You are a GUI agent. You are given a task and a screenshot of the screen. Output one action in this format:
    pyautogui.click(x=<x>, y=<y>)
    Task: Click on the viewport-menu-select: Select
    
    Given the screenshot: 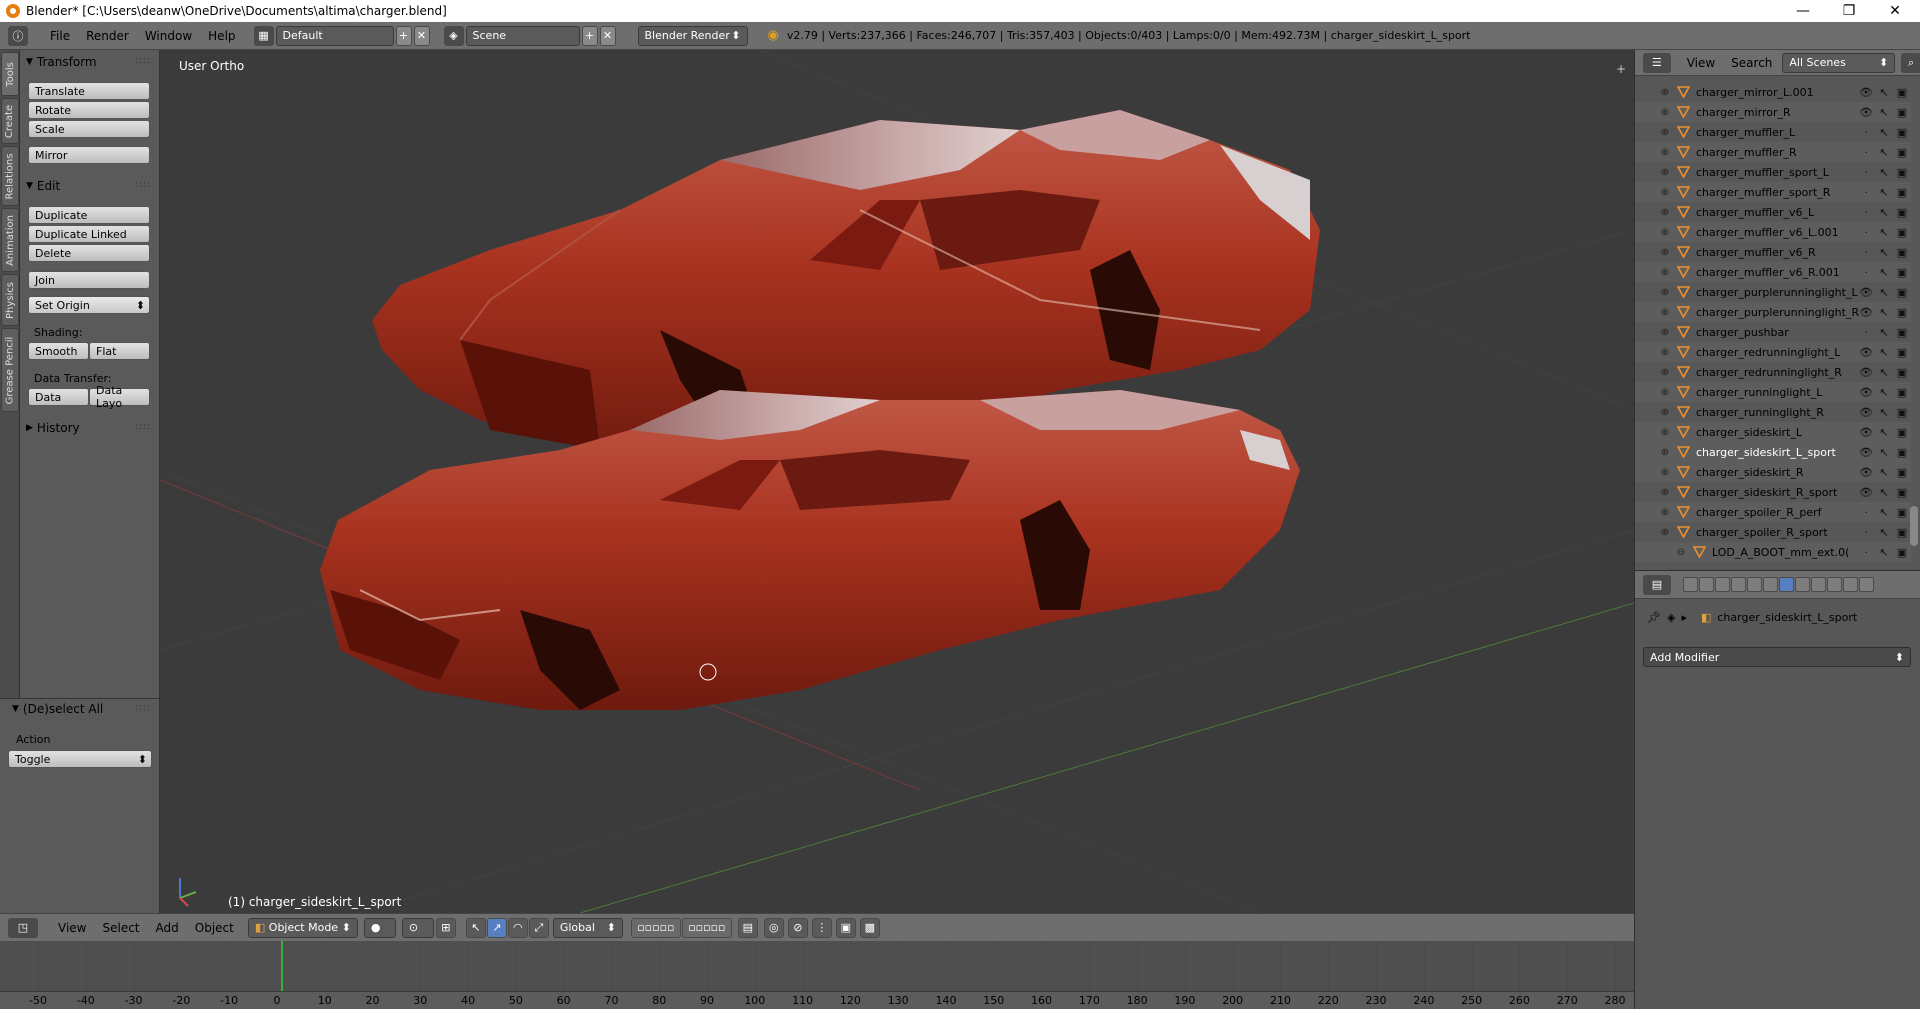 What is the action you would take?
    pyautogui.click(x=120, y=928)
    